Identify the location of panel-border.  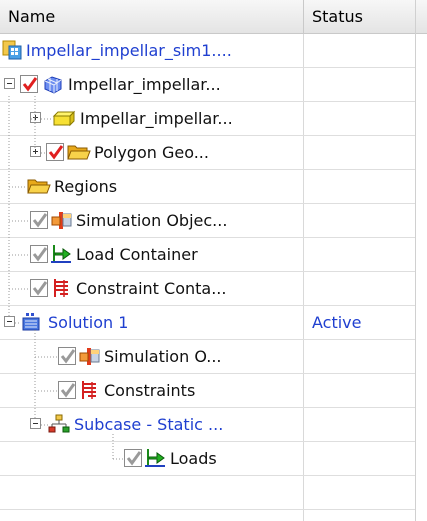
(415, 260).